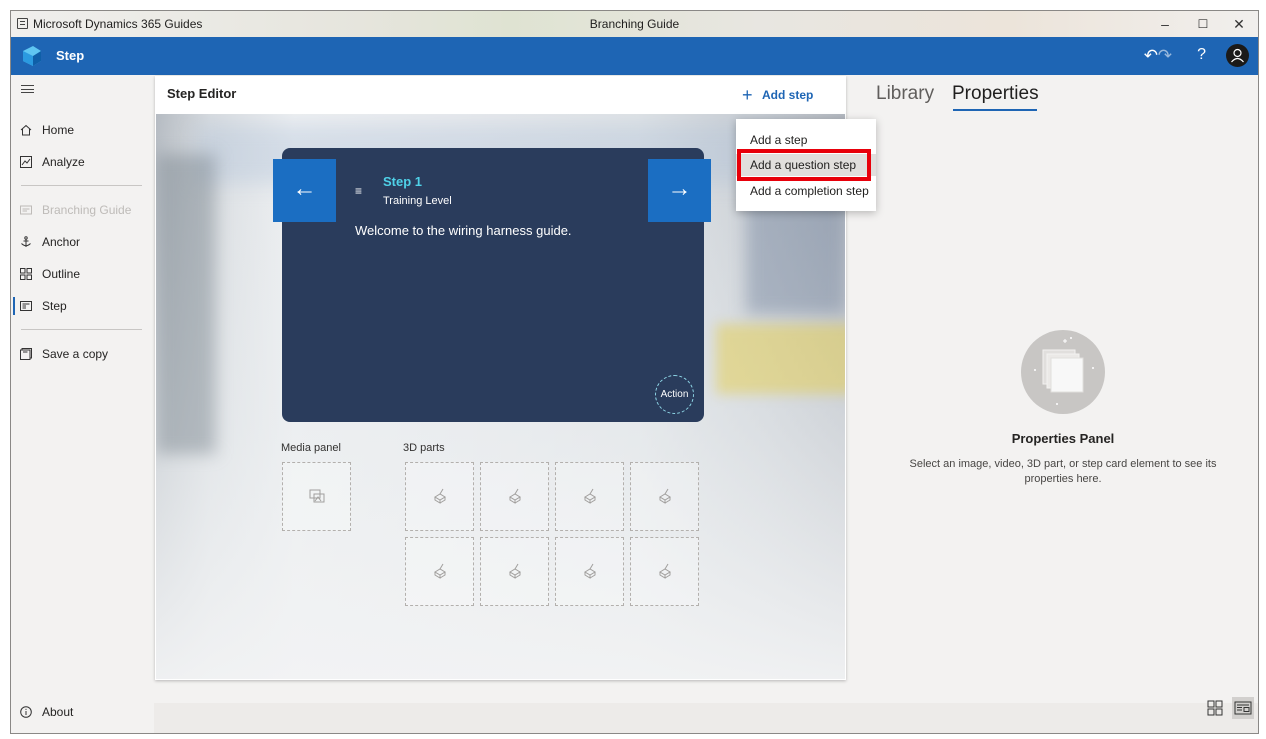  I want to click on mode-title: Step, so click(70, 55).